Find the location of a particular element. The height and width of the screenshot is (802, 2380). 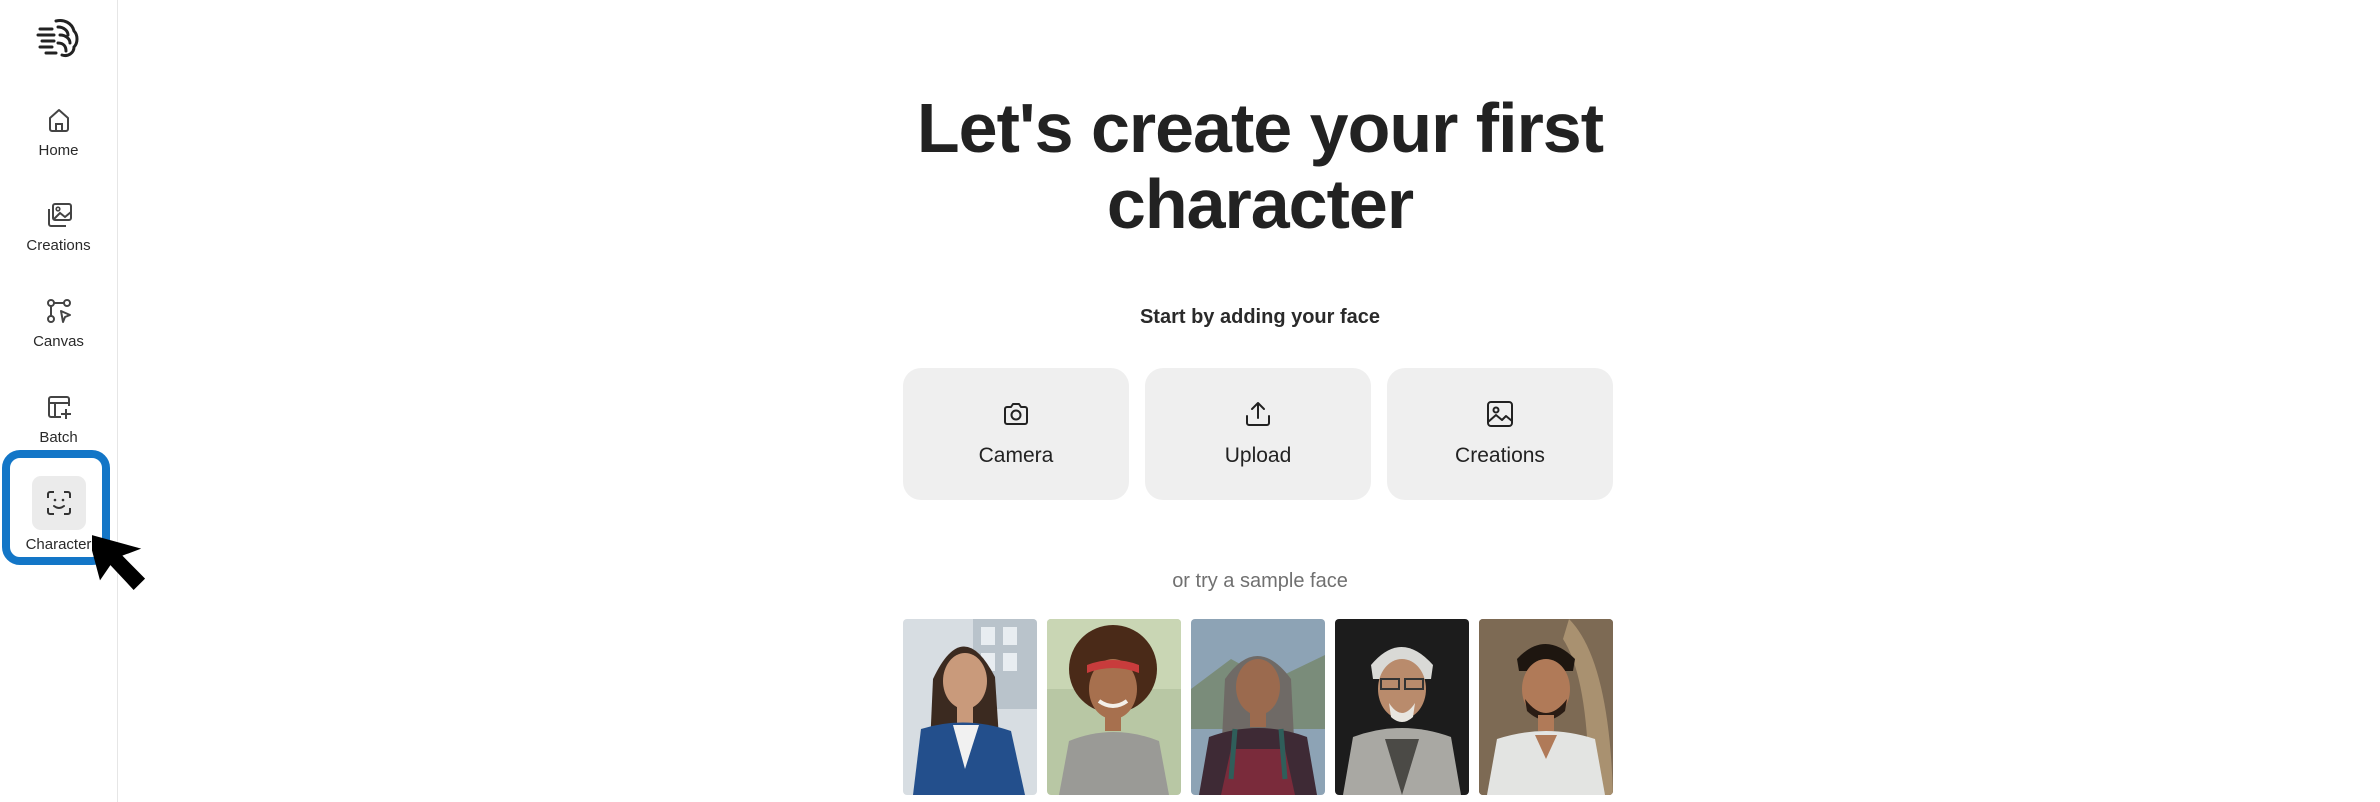

camera-button: Camera is located at coordinates (1016, 434).